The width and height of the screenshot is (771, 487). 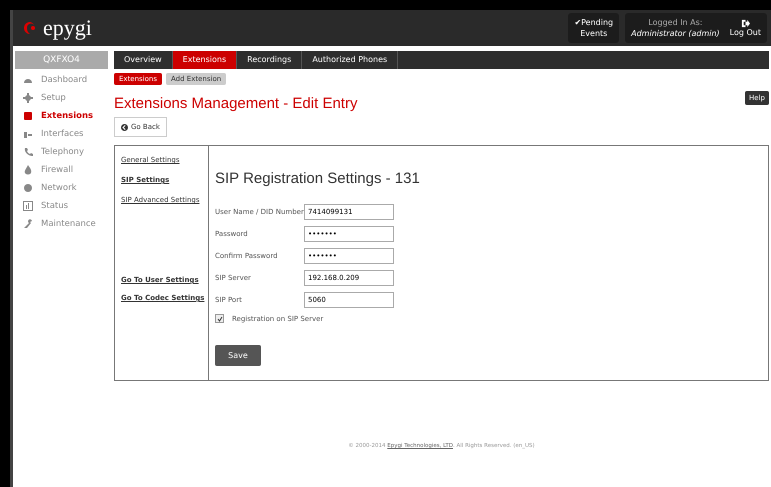 What do you see at coordinates (318, 178) in the screenshot?
I see `form-title: SIP Registration Settings - 131` at bounding box center [318, 178].